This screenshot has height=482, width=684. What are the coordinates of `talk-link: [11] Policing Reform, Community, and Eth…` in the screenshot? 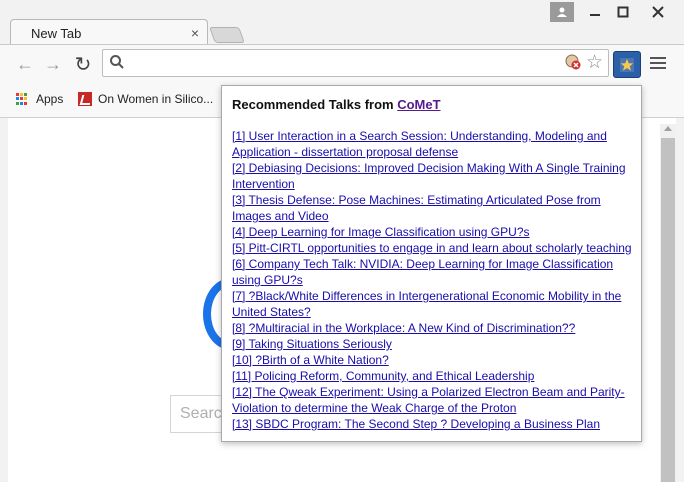 It's located at (383, 376).